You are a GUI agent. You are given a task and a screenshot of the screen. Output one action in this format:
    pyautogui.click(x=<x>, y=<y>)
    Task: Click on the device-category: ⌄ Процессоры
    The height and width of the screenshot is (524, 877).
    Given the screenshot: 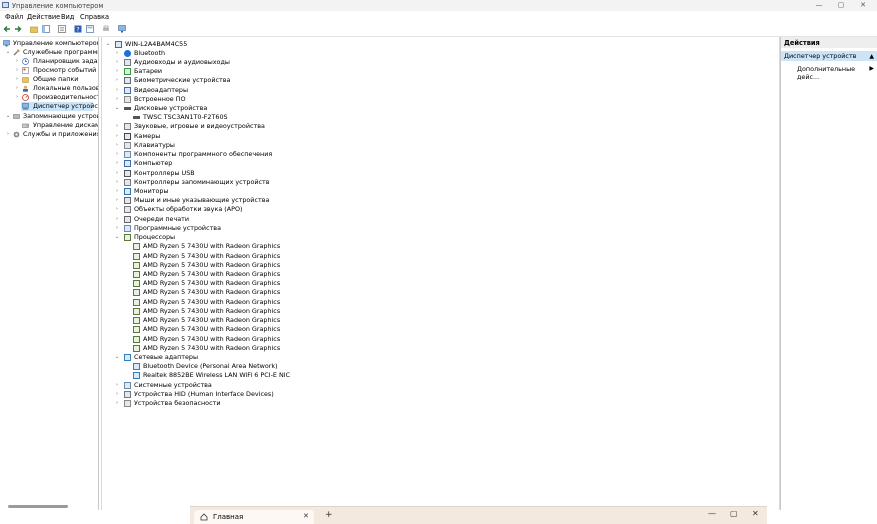 What is the action you would take?
    pyautogui.click(x=437, y=237)
    